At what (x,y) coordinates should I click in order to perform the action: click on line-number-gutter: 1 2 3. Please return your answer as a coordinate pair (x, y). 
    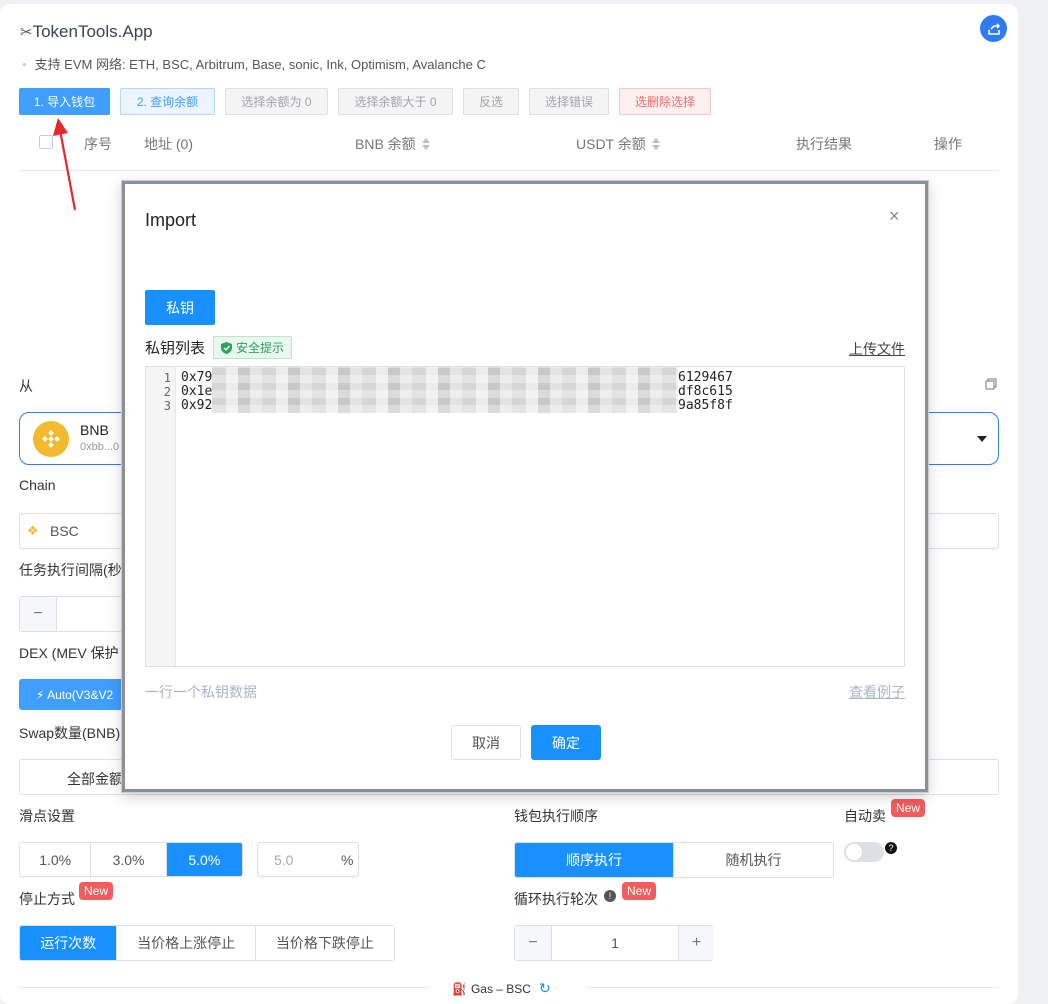
    Looking at the image, I should click on (161, 516).